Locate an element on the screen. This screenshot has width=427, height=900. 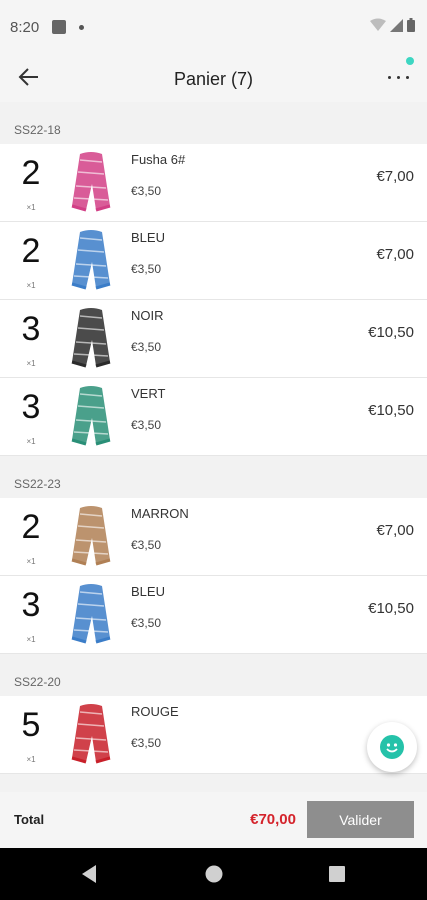
system-nav-bar is located at coordinates (213, 874).